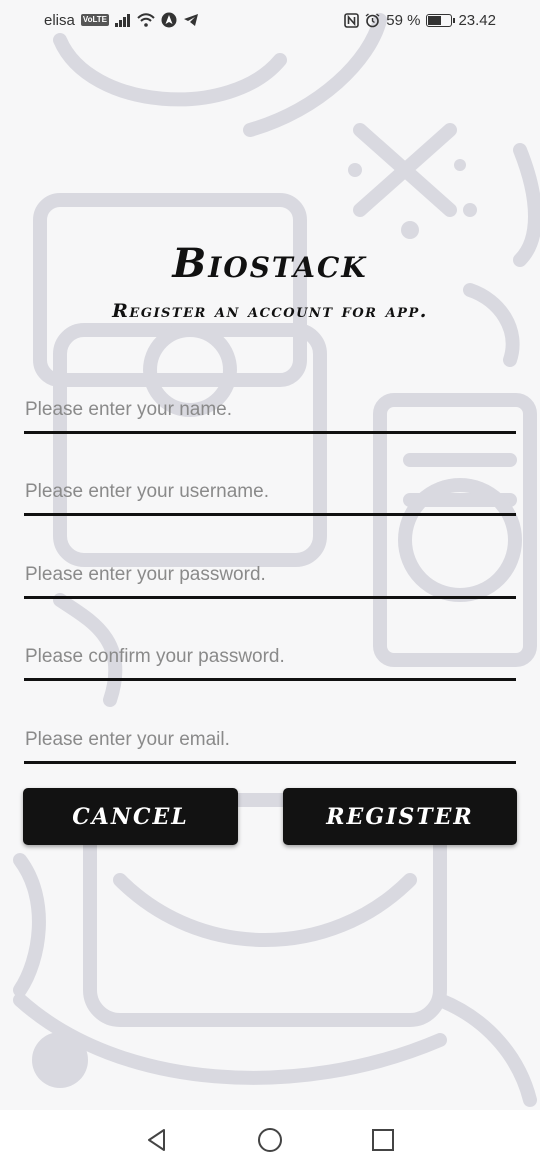 The height and width of the screenshot is (1170, 540). What do you see at coordinates (270, 20) in the screenshot?
I see `status-bar: elisa VoLTE 59 % 23.42` at bounding box center [270, 20].